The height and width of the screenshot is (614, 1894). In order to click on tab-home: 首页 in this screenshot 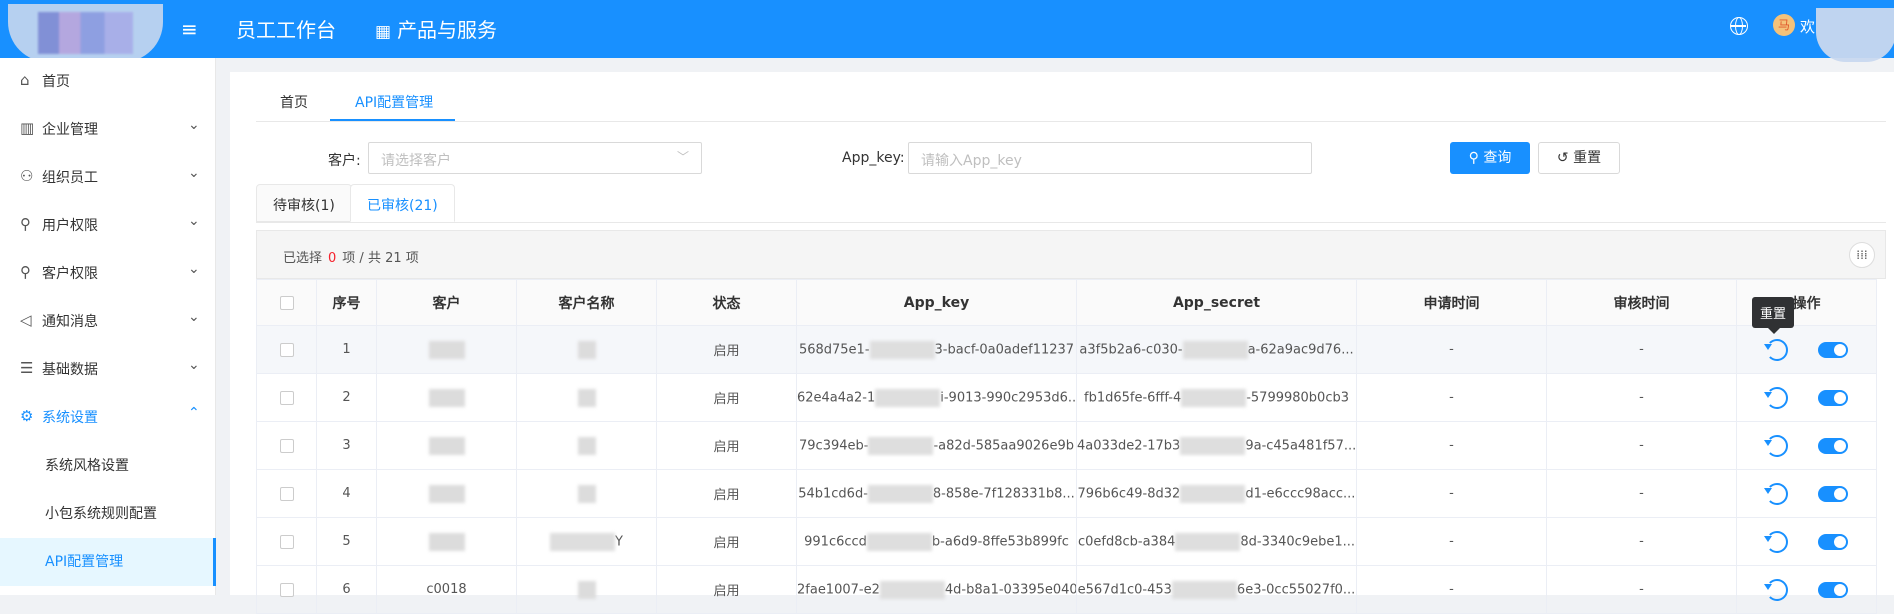, I will do `click(294, 102)`.